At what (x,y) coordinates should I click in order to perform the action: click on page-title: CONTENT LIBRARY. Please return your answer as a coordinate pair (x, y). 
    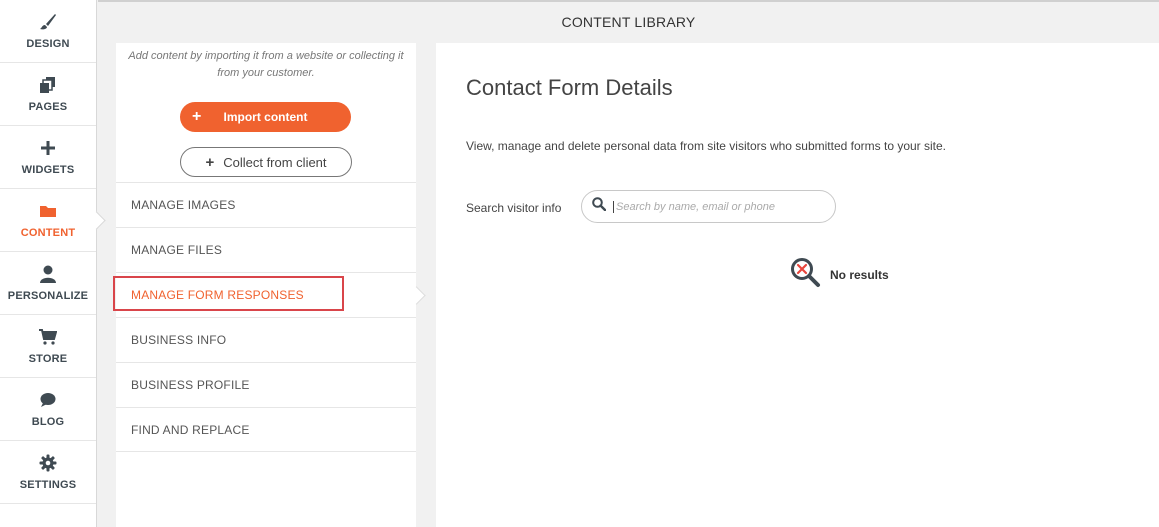
    Looking at the image, I should click on (628, 22).